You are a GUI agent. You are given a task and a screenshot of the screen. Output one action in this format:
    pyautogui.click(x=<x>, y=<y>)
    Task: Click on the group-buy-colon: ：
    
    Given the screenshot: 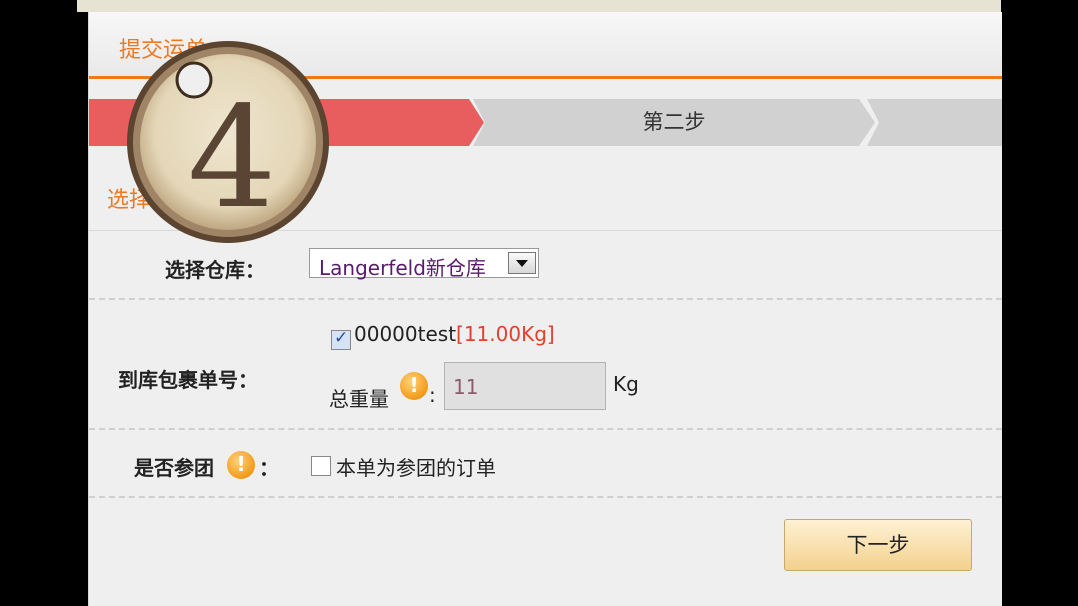 What is the action you would take?
    pyautogui.click(x=269, y=468)
    